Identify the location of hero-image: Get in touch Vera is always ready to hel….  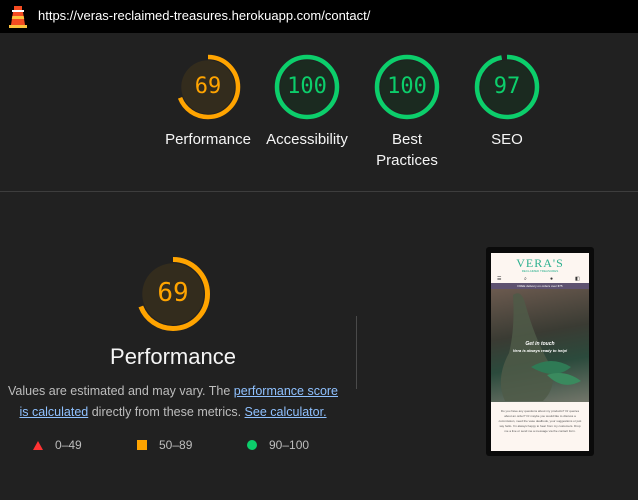
(540, 345).